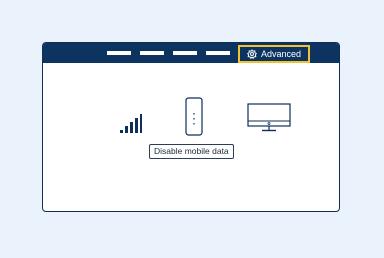 Image resolution: width=384 pixels, height=258 pixels. Describe the element at coordinates (269, 118) in the screenshot. I see `monitor-icon` at that location.